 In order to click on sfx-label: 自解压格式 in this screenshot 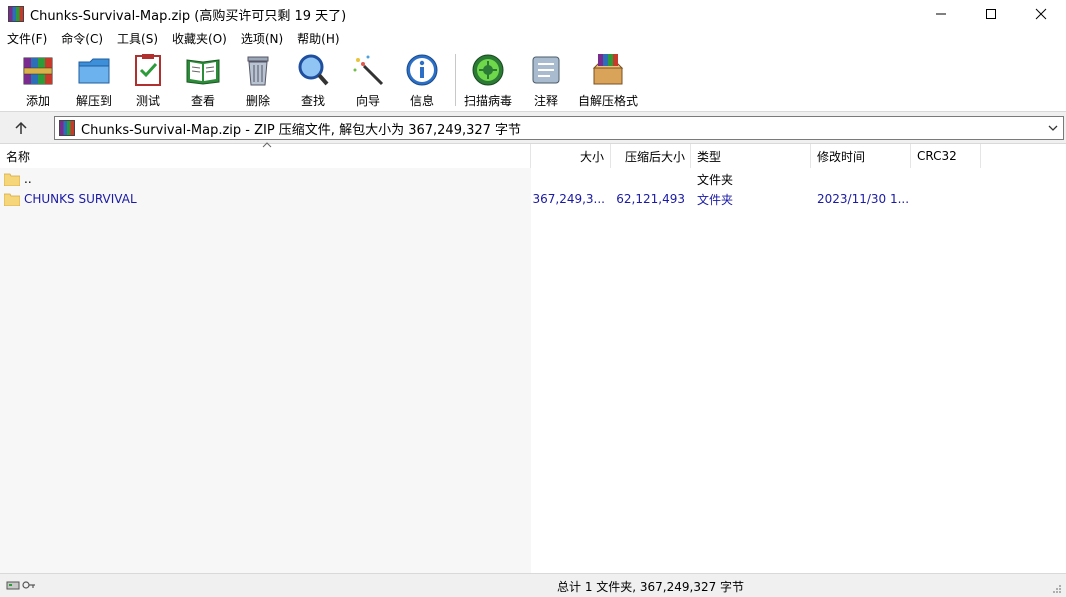, I will do `click(607, 101)`.